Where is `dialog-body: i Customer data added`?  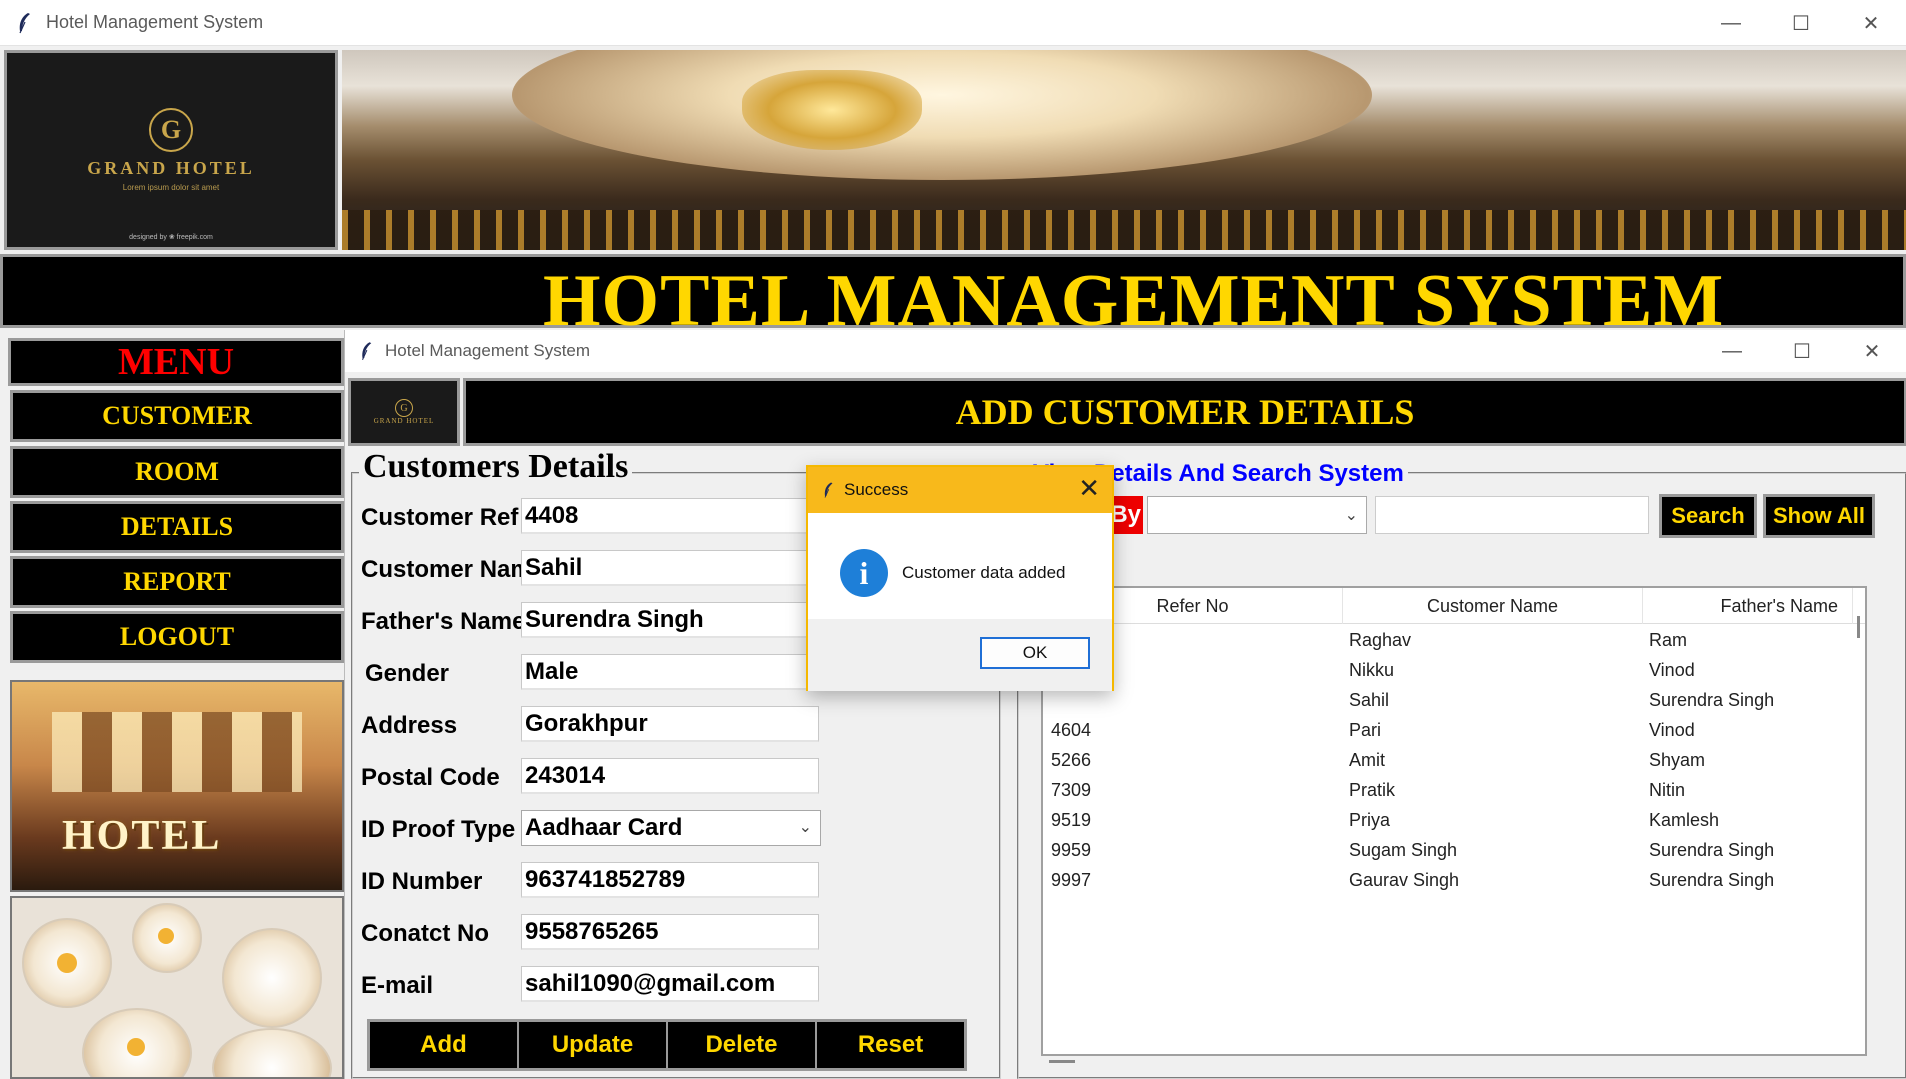 dialog-body: i Customer data added is located at coordinates (960, 566).